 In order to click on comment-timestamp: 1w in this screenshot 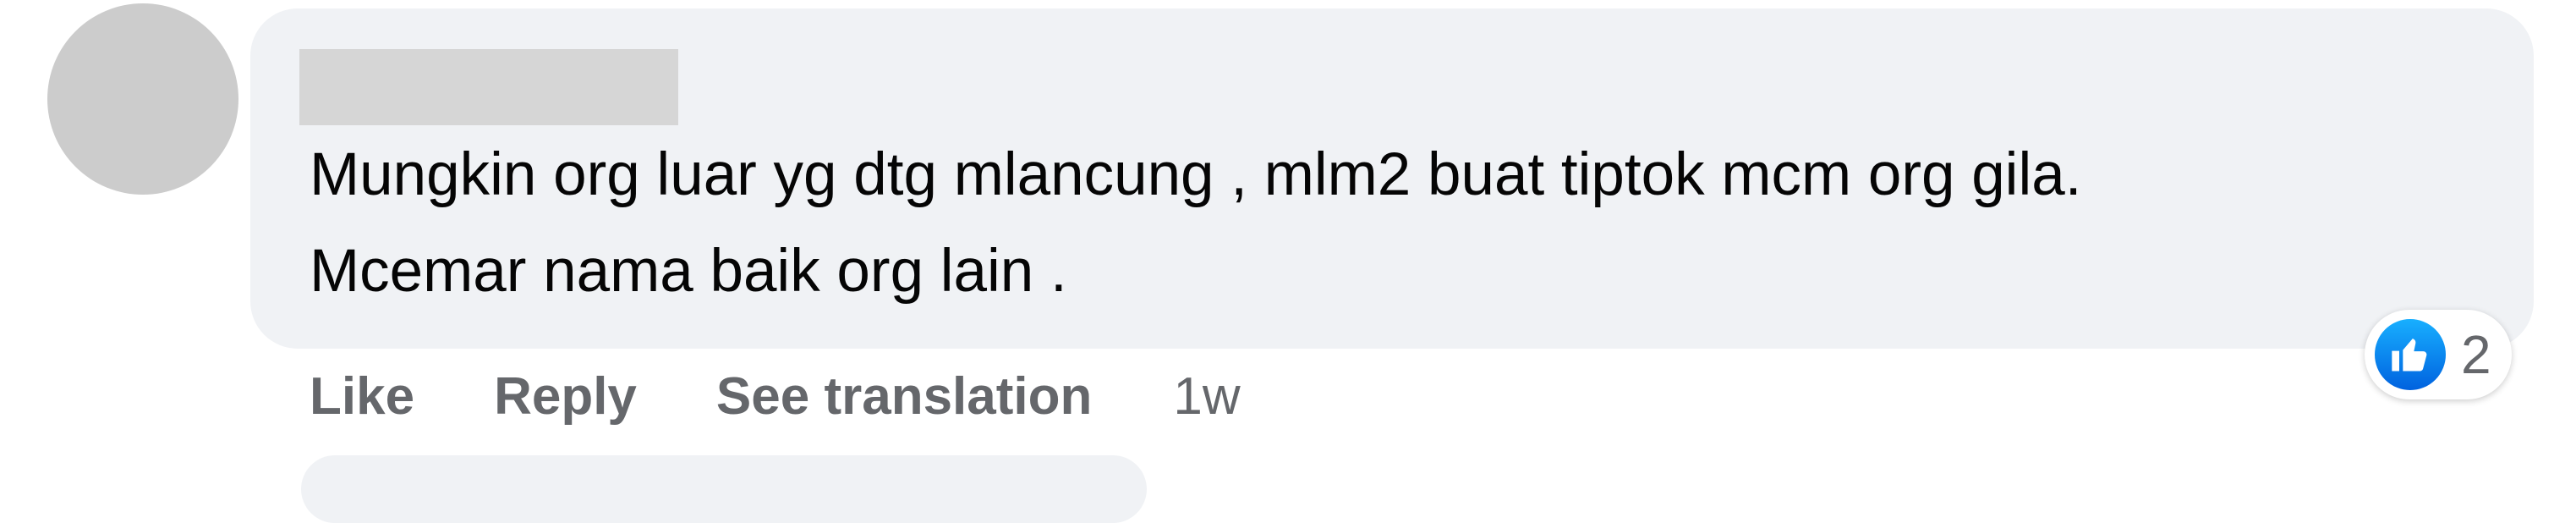, I will do `click(1206, 396)`.